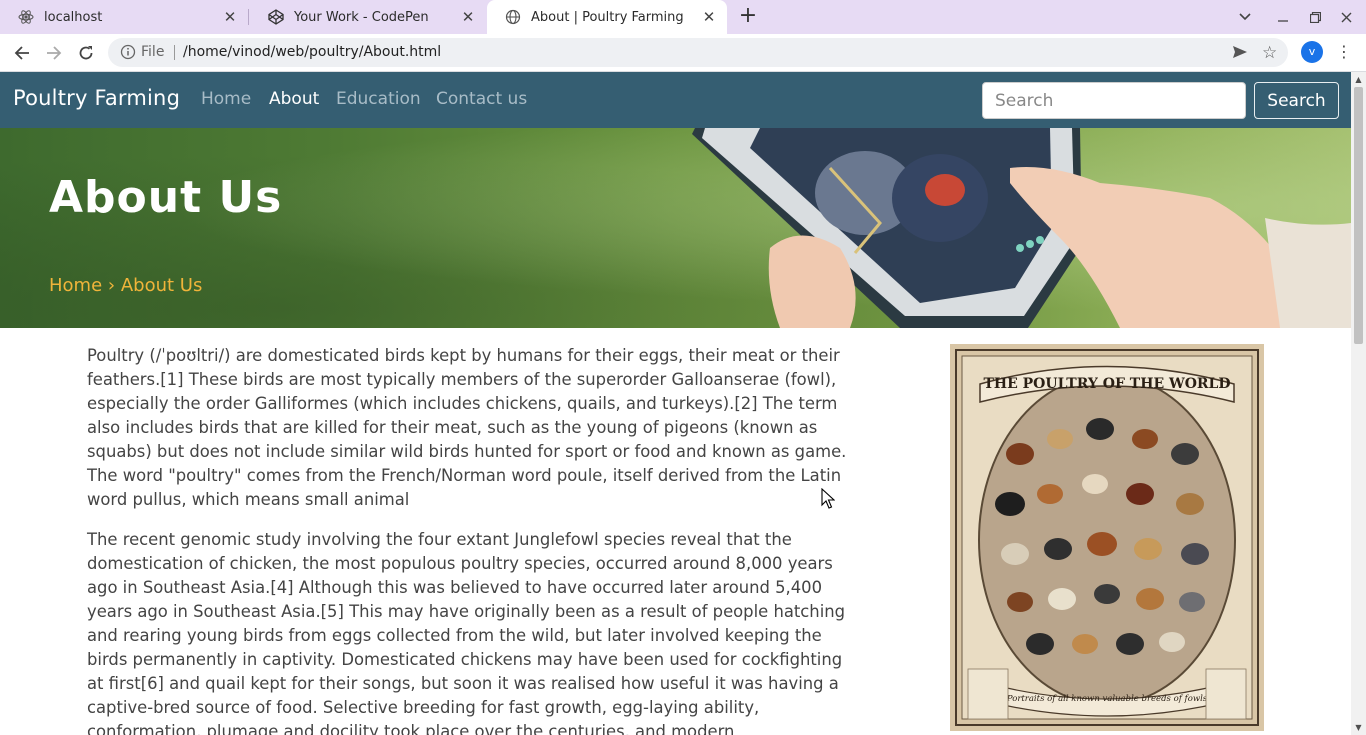 The height and width of the screenshot is (735, 1366). Describe the element at coordinates (1358, 727) in the screenshot. I see `scroll-down-arrow-icon: ▼` at that location.